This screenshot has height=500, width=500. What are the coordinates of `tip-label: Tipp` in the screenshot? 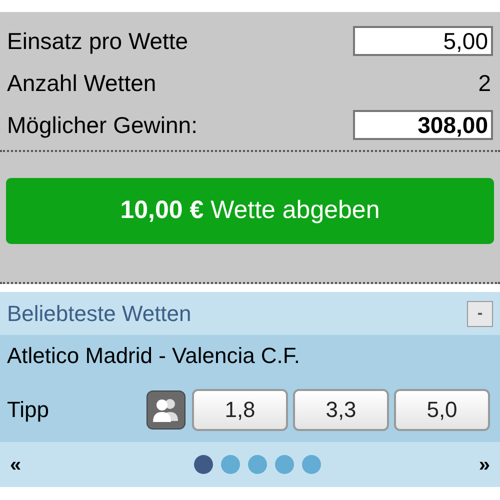 It's located at (28, 410).